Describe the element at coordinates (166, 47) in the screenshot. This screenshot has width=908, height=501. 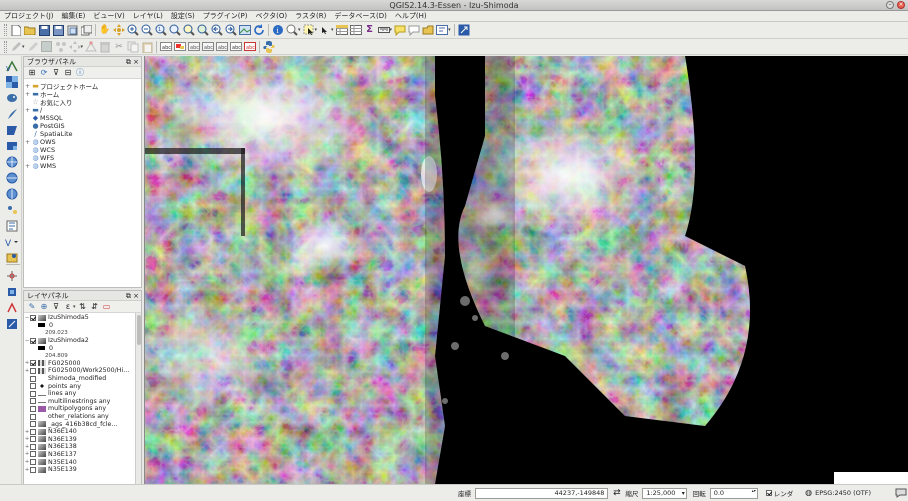
I see `label-pin-icon: abc` at that location.